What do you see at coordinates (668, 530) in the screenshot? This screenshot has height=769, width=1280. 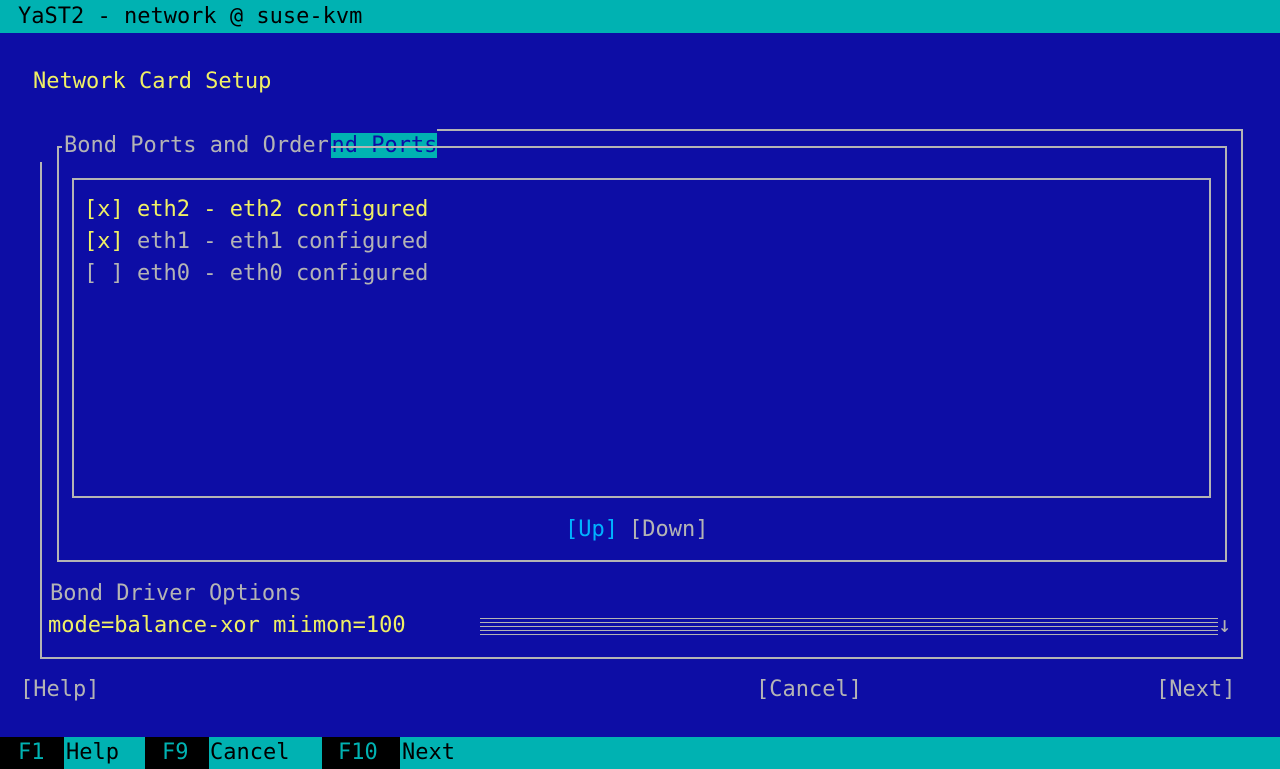 I see `down-button: [Down]` at bounding box center [668, 530].